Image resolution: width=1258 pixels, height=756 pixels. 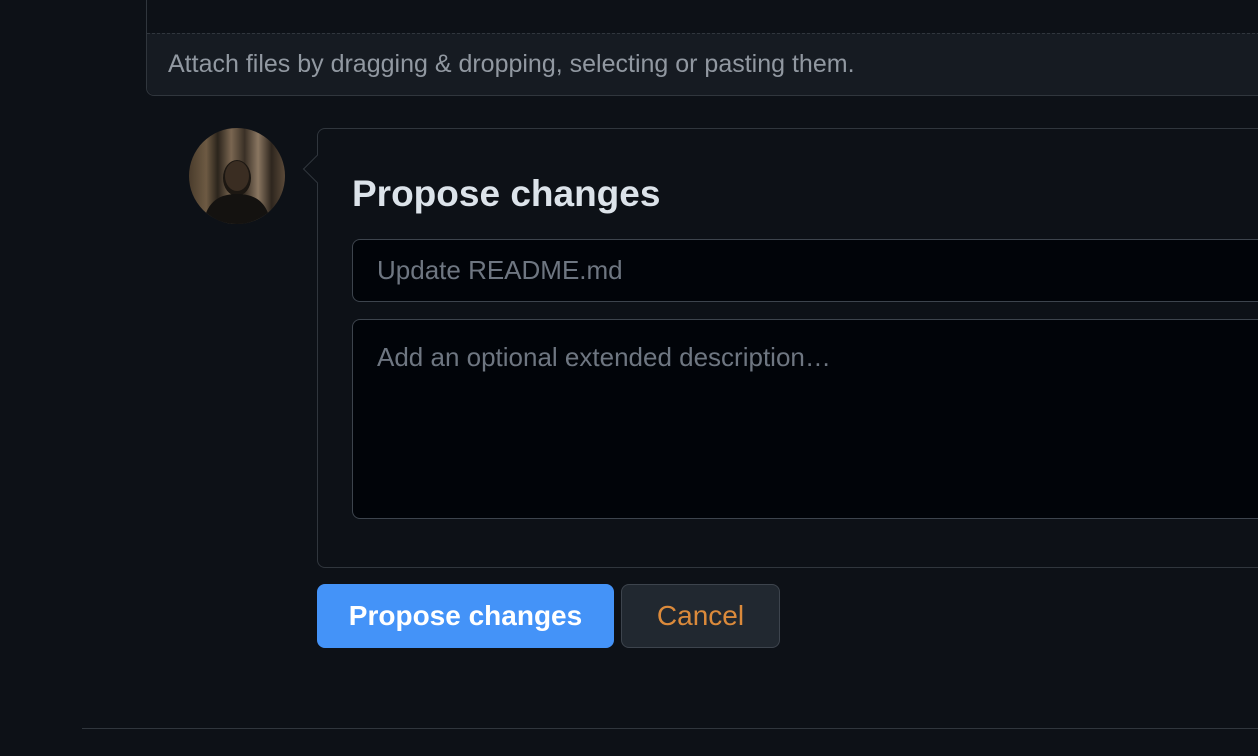 I want to click on commit-summary-input, so click(x=805, y=270).